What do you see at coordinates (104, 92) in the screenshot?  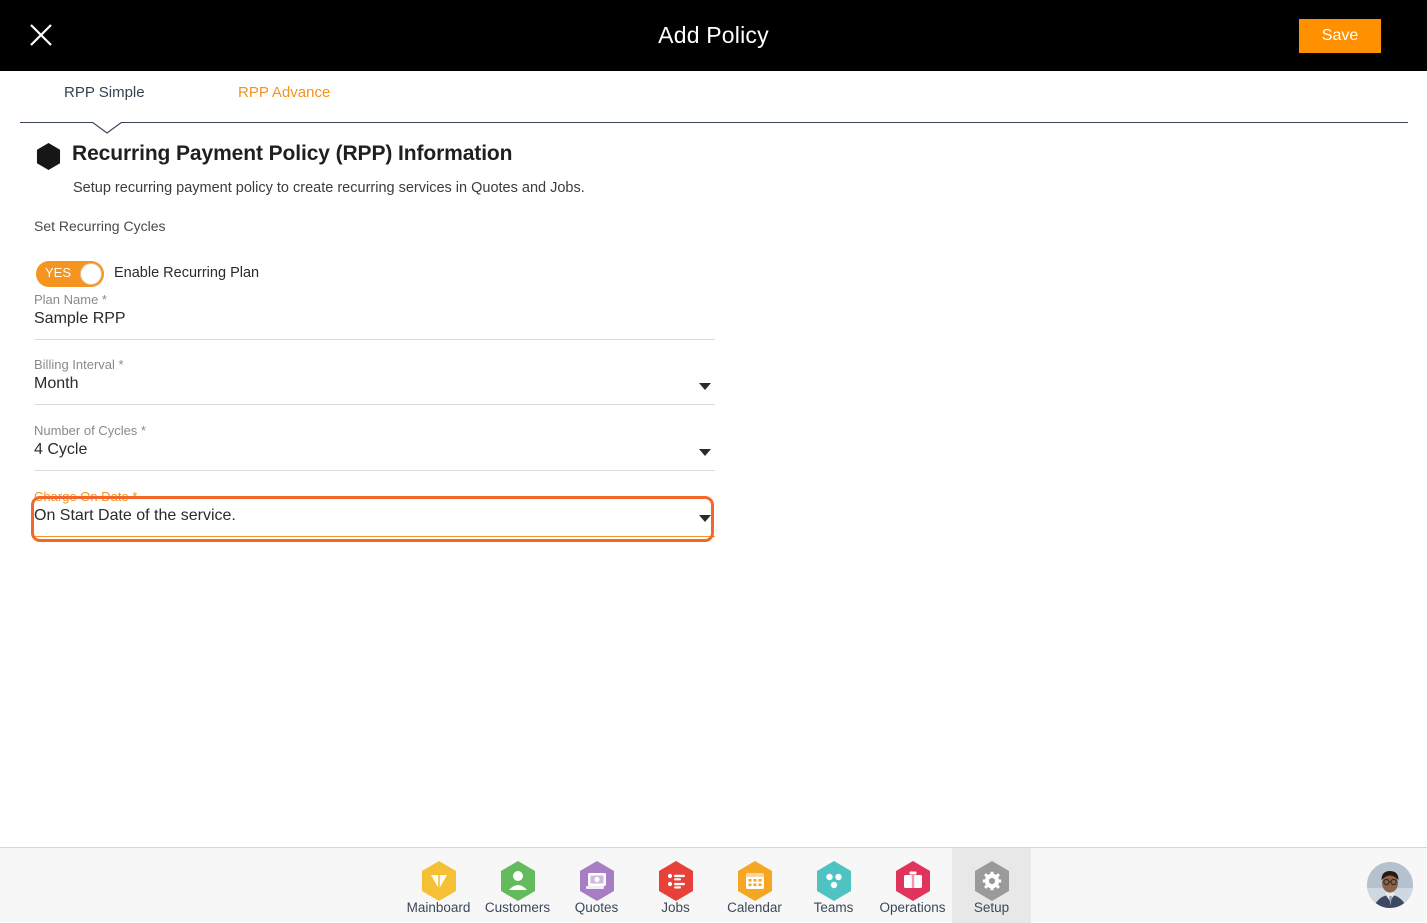 I see `tab-rpp-simple: RPP Simple` at bounding box center [104, 92].